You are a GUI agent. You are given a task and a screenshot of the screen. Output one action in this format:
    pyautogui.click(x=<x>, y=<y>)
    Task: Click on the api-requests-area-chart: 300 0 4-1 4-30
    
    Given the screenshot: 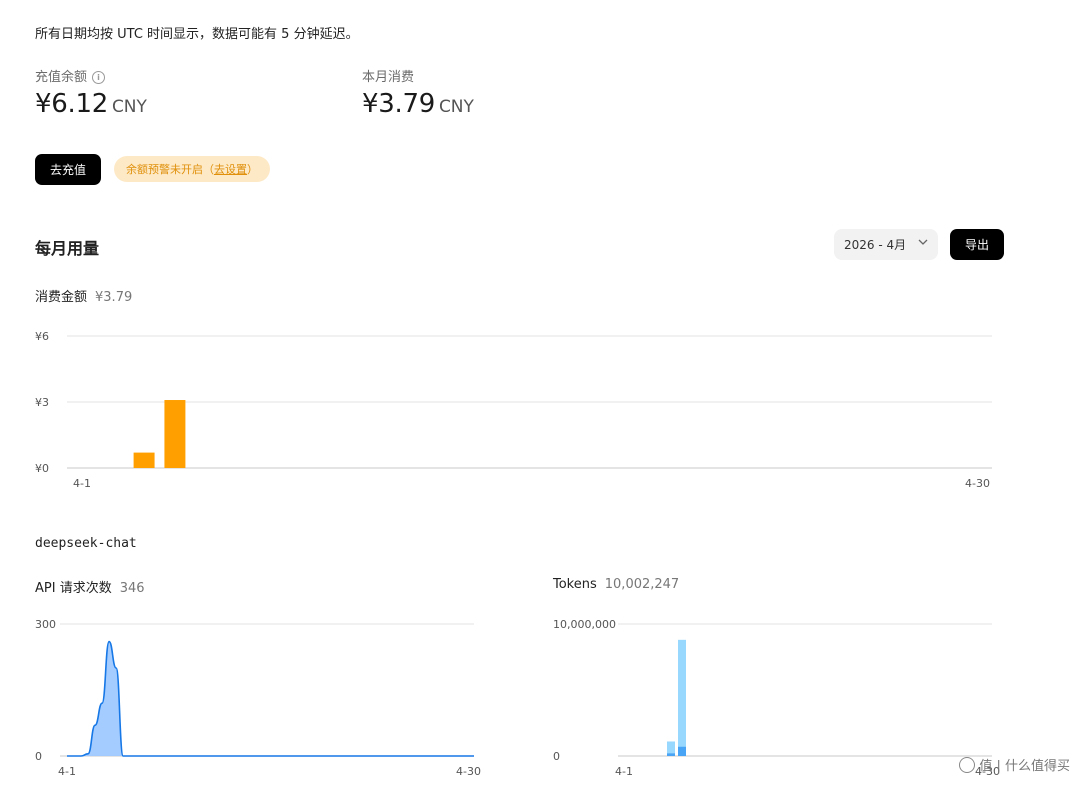 What is the action you would take?
    pyautogui.click(x=258, y=698)
    